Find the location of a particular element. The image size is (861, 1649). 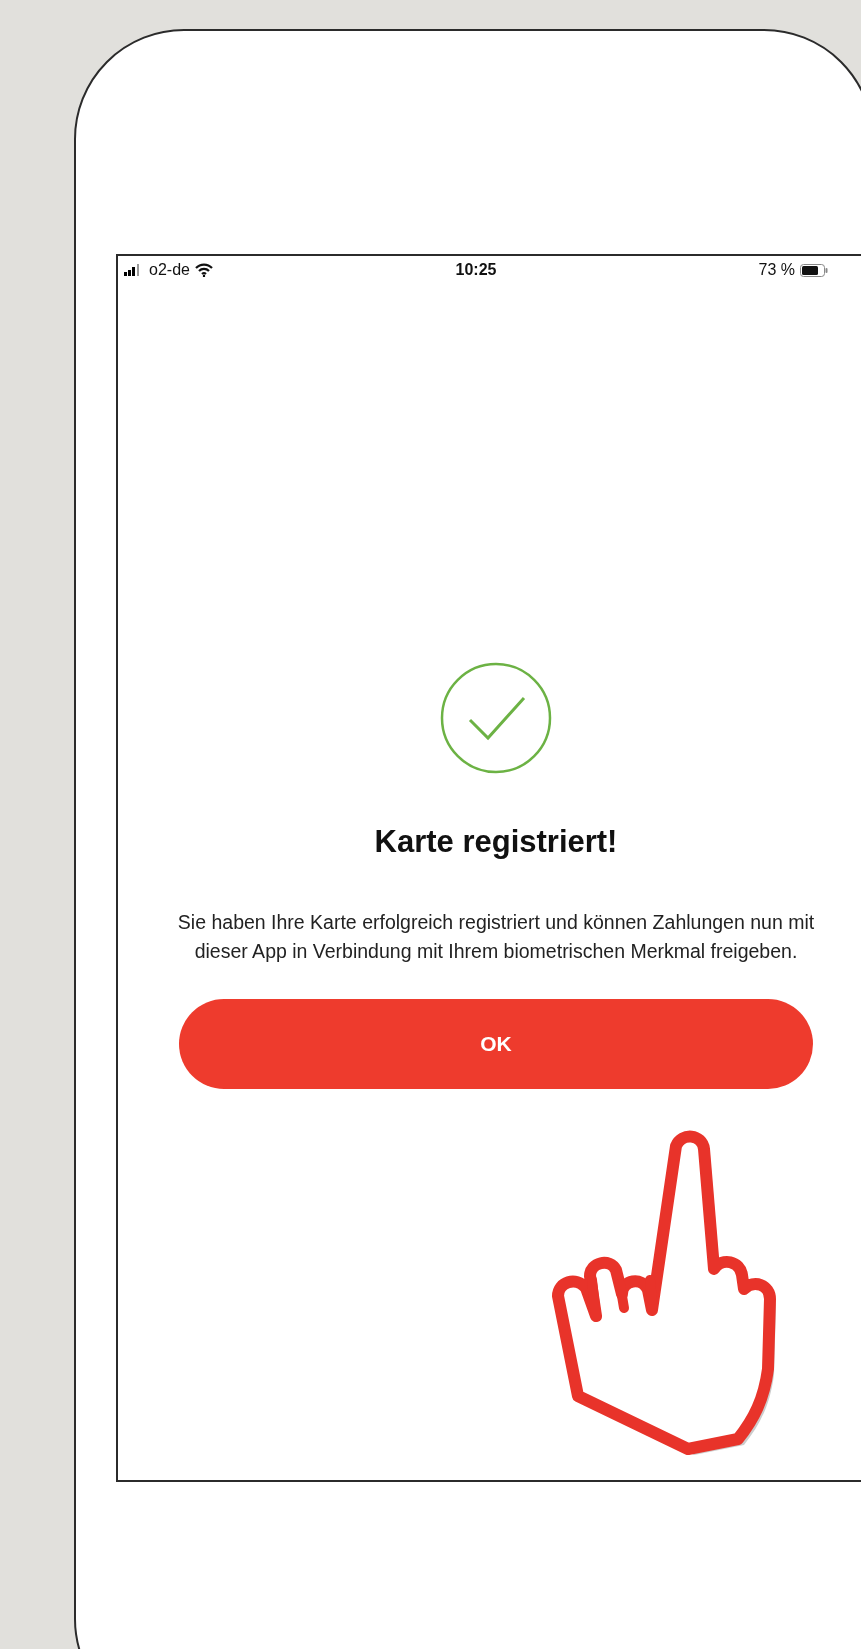

confirmation-title: Karte registriert! is located at coordinates (496, 842).